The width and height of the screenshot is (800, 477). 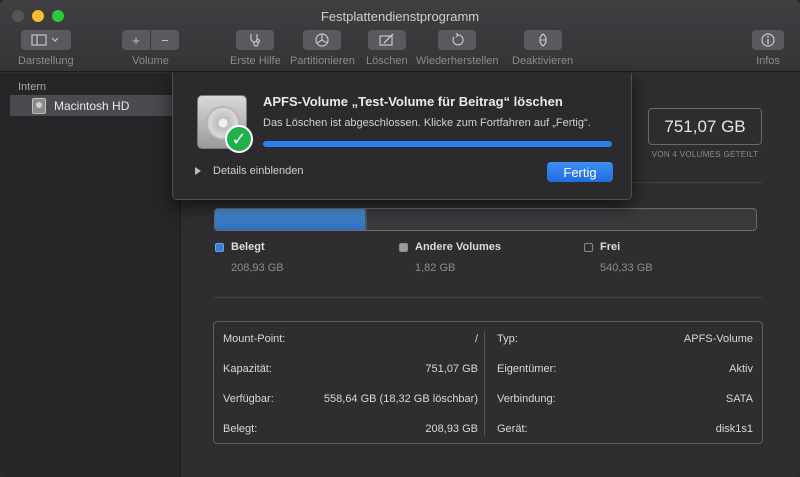 I want to click on legend-free: Frei 540,33 GB, so click(x=618, y=257).